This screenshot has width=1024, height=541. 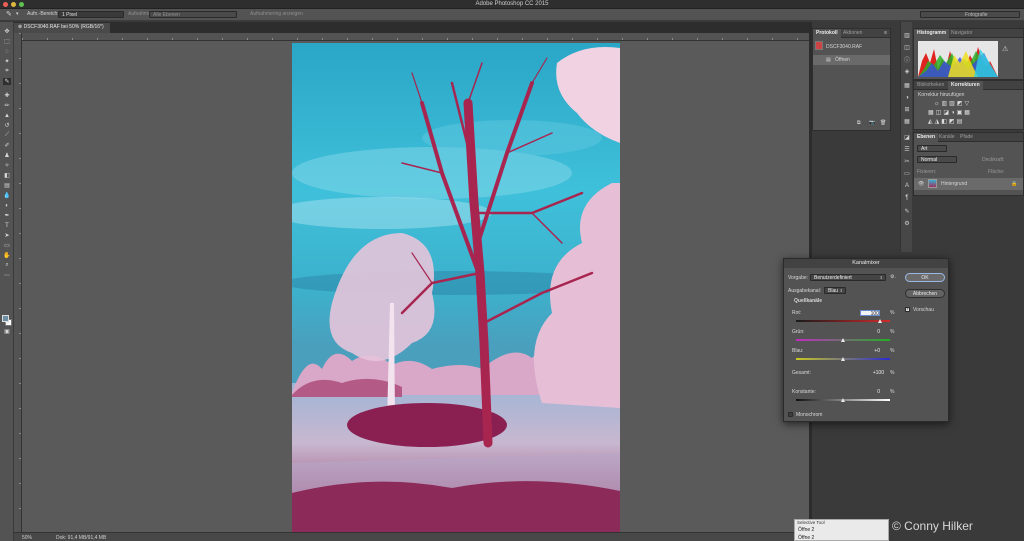 What do you see at coordinates (7, 205) in the screenshot?
I see `dodge-tool-icon: ◐` at bounding box center [7, 205].